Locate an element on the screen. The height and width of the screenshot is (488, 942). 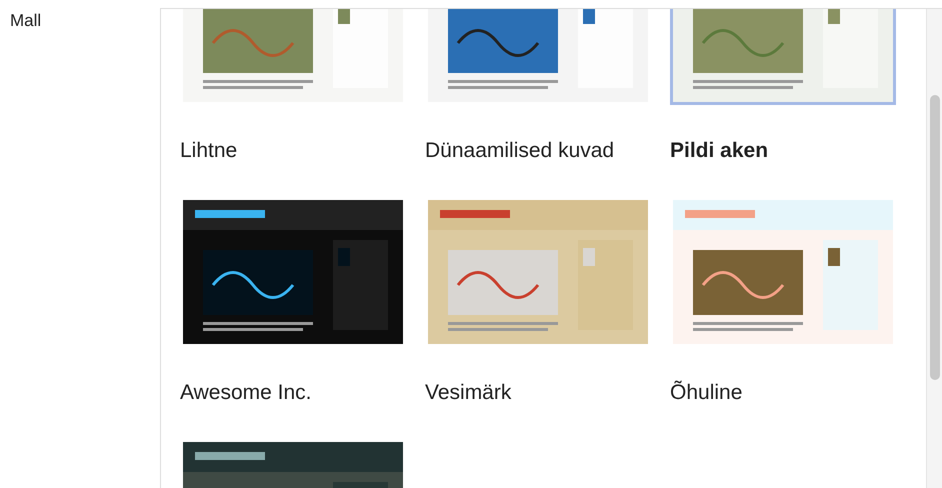
template-name: Vesimärk is located at coordinates (547, 392).